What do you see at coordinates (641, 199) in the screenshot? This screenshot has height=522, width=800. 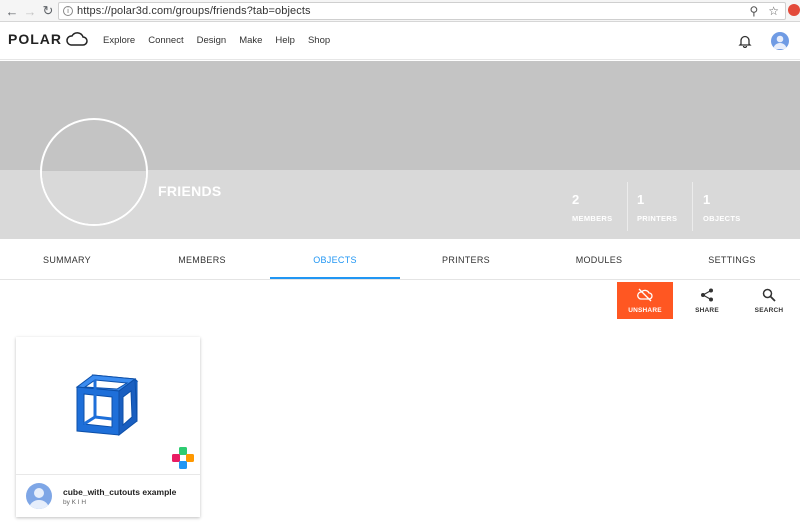 I see `stat-printers-value: 1` at bounding box center [641, 199].